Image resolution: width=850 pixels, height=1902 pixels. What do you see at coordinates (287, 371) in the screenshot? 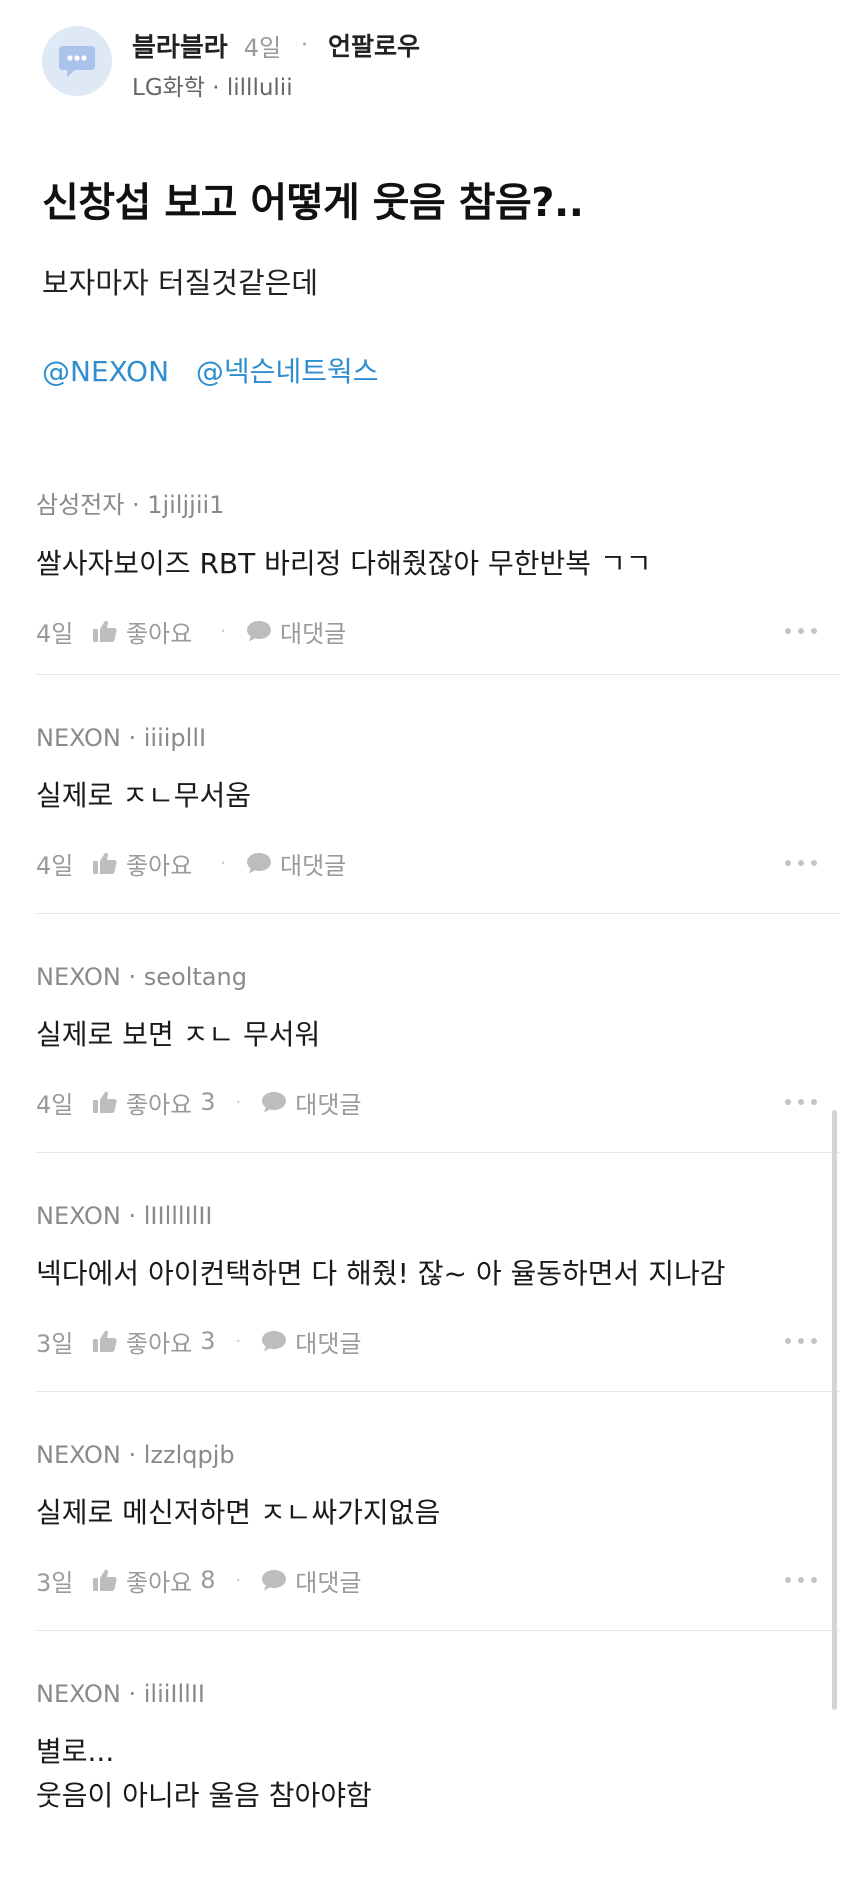
I see `mention-nexon-networks: @넥슨네트웍스` at bounding box center [287, 371].